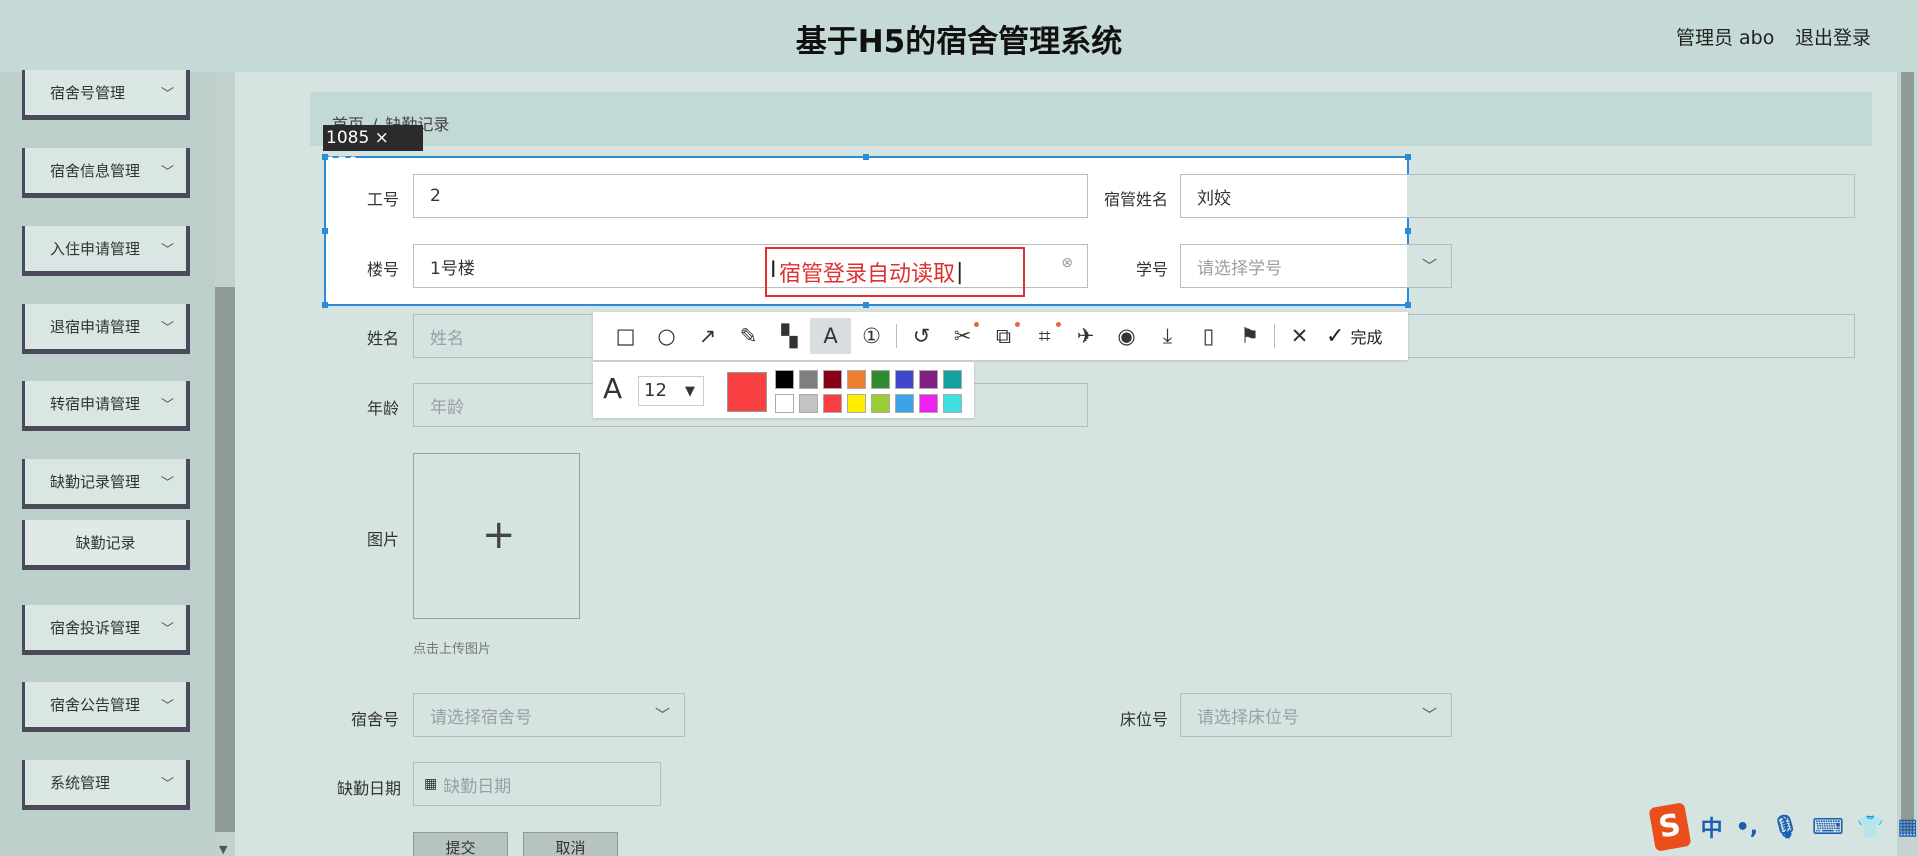  I want to click on student-no-select: 请选择学号, so click(1294, 266).